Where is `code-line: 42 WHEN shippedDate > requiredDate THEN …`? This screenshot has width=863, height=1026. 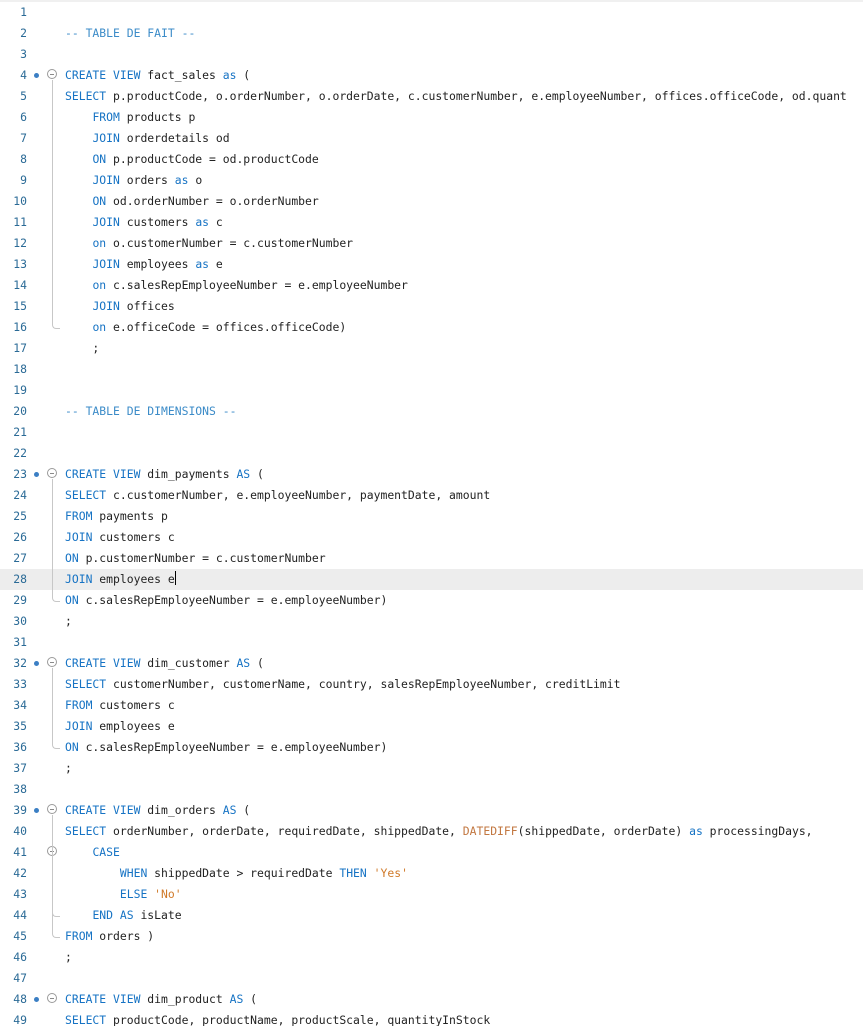 code-line: 42 WHEN shippedDate > requiredDate THEN … is located at coordinates (431, 873).